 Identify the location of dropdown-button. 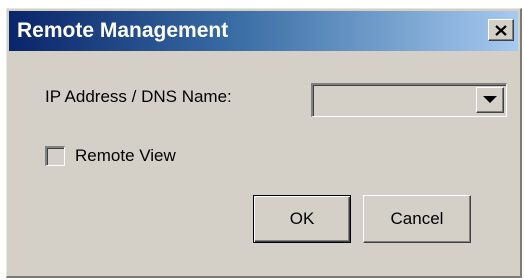
(490, 100).